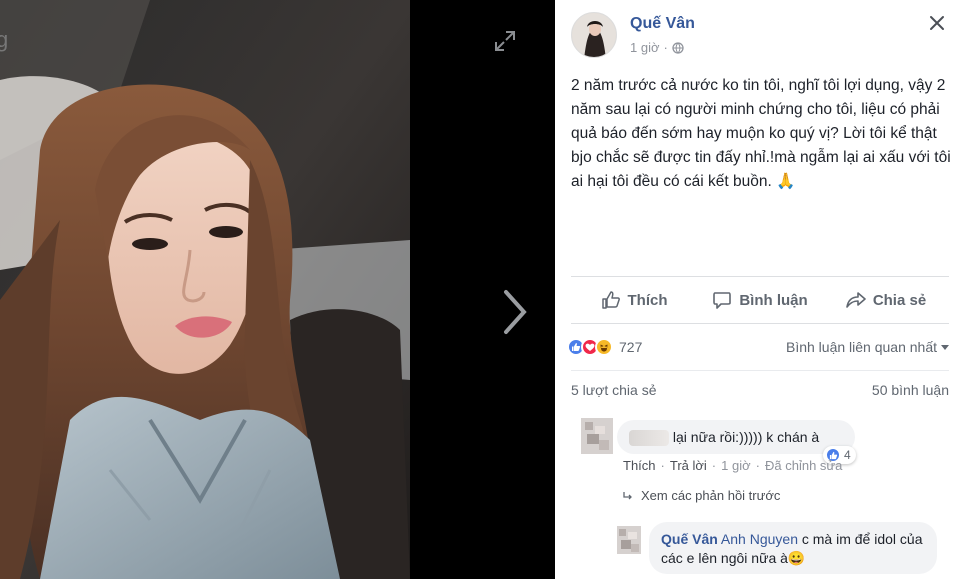 The height and width of the screenshot is (579, 960). I want to click on share-button: Chia sẻ, so click(886, 300).